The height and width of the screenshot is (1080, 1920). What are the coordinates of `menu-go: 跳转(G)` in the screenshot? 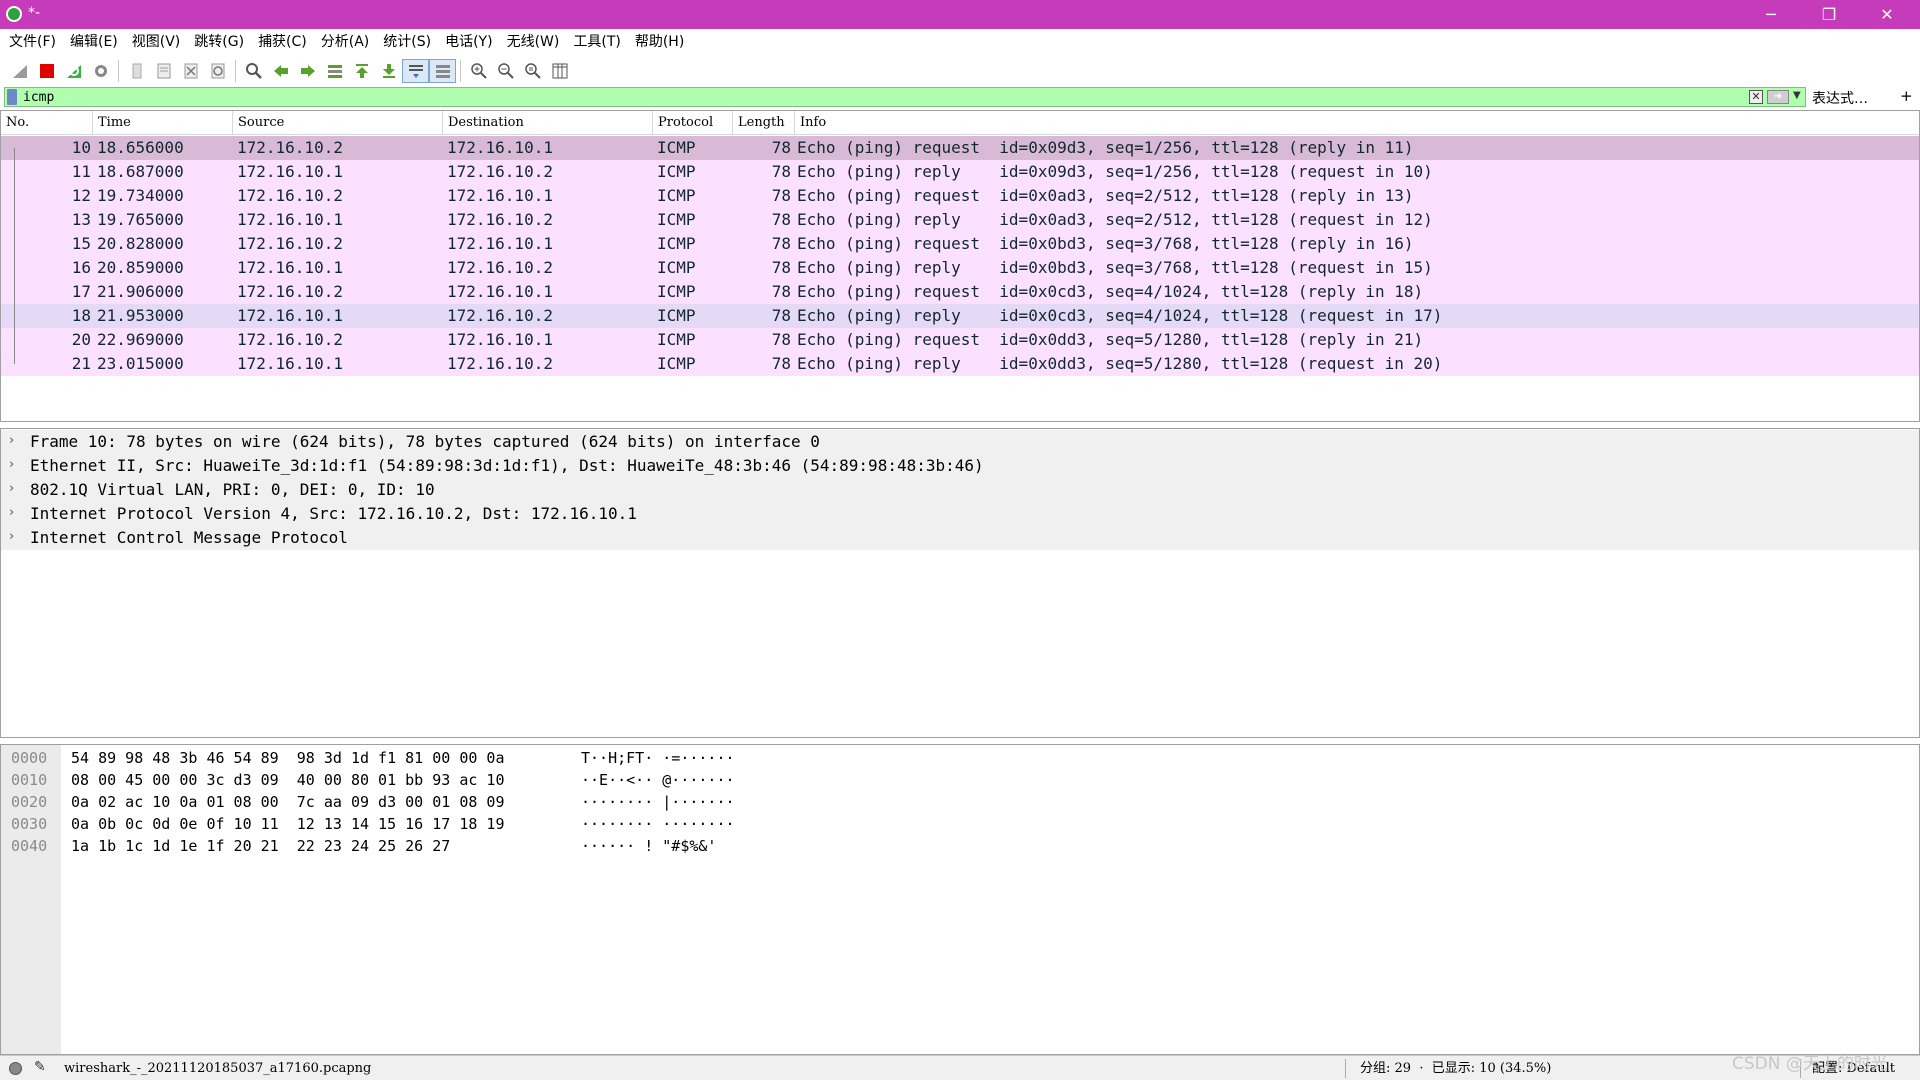 It's located at (219, 42).